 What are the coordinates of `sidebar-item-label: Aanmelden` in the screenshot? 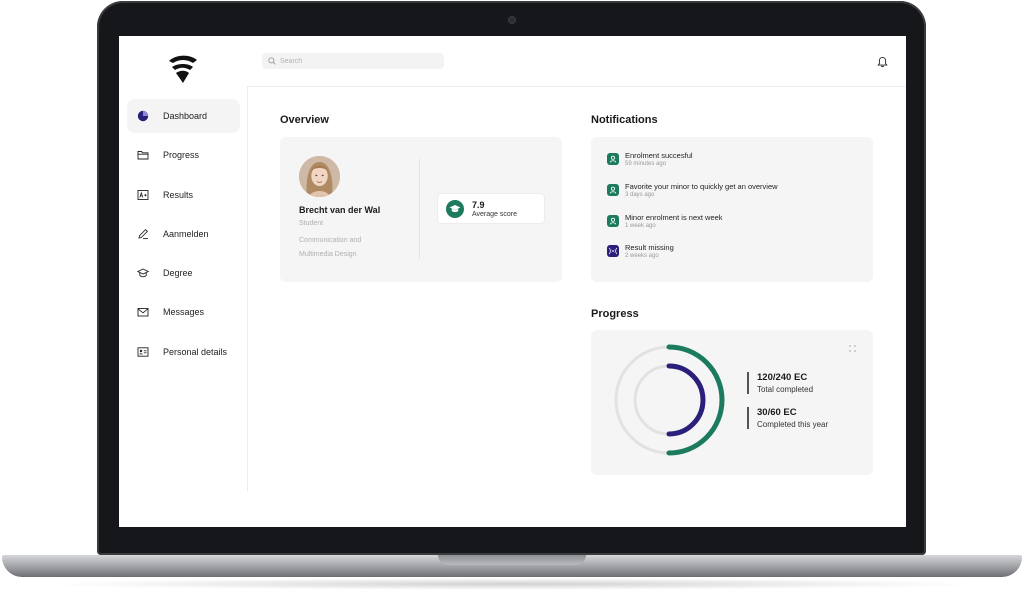 It's located at (186, 233).